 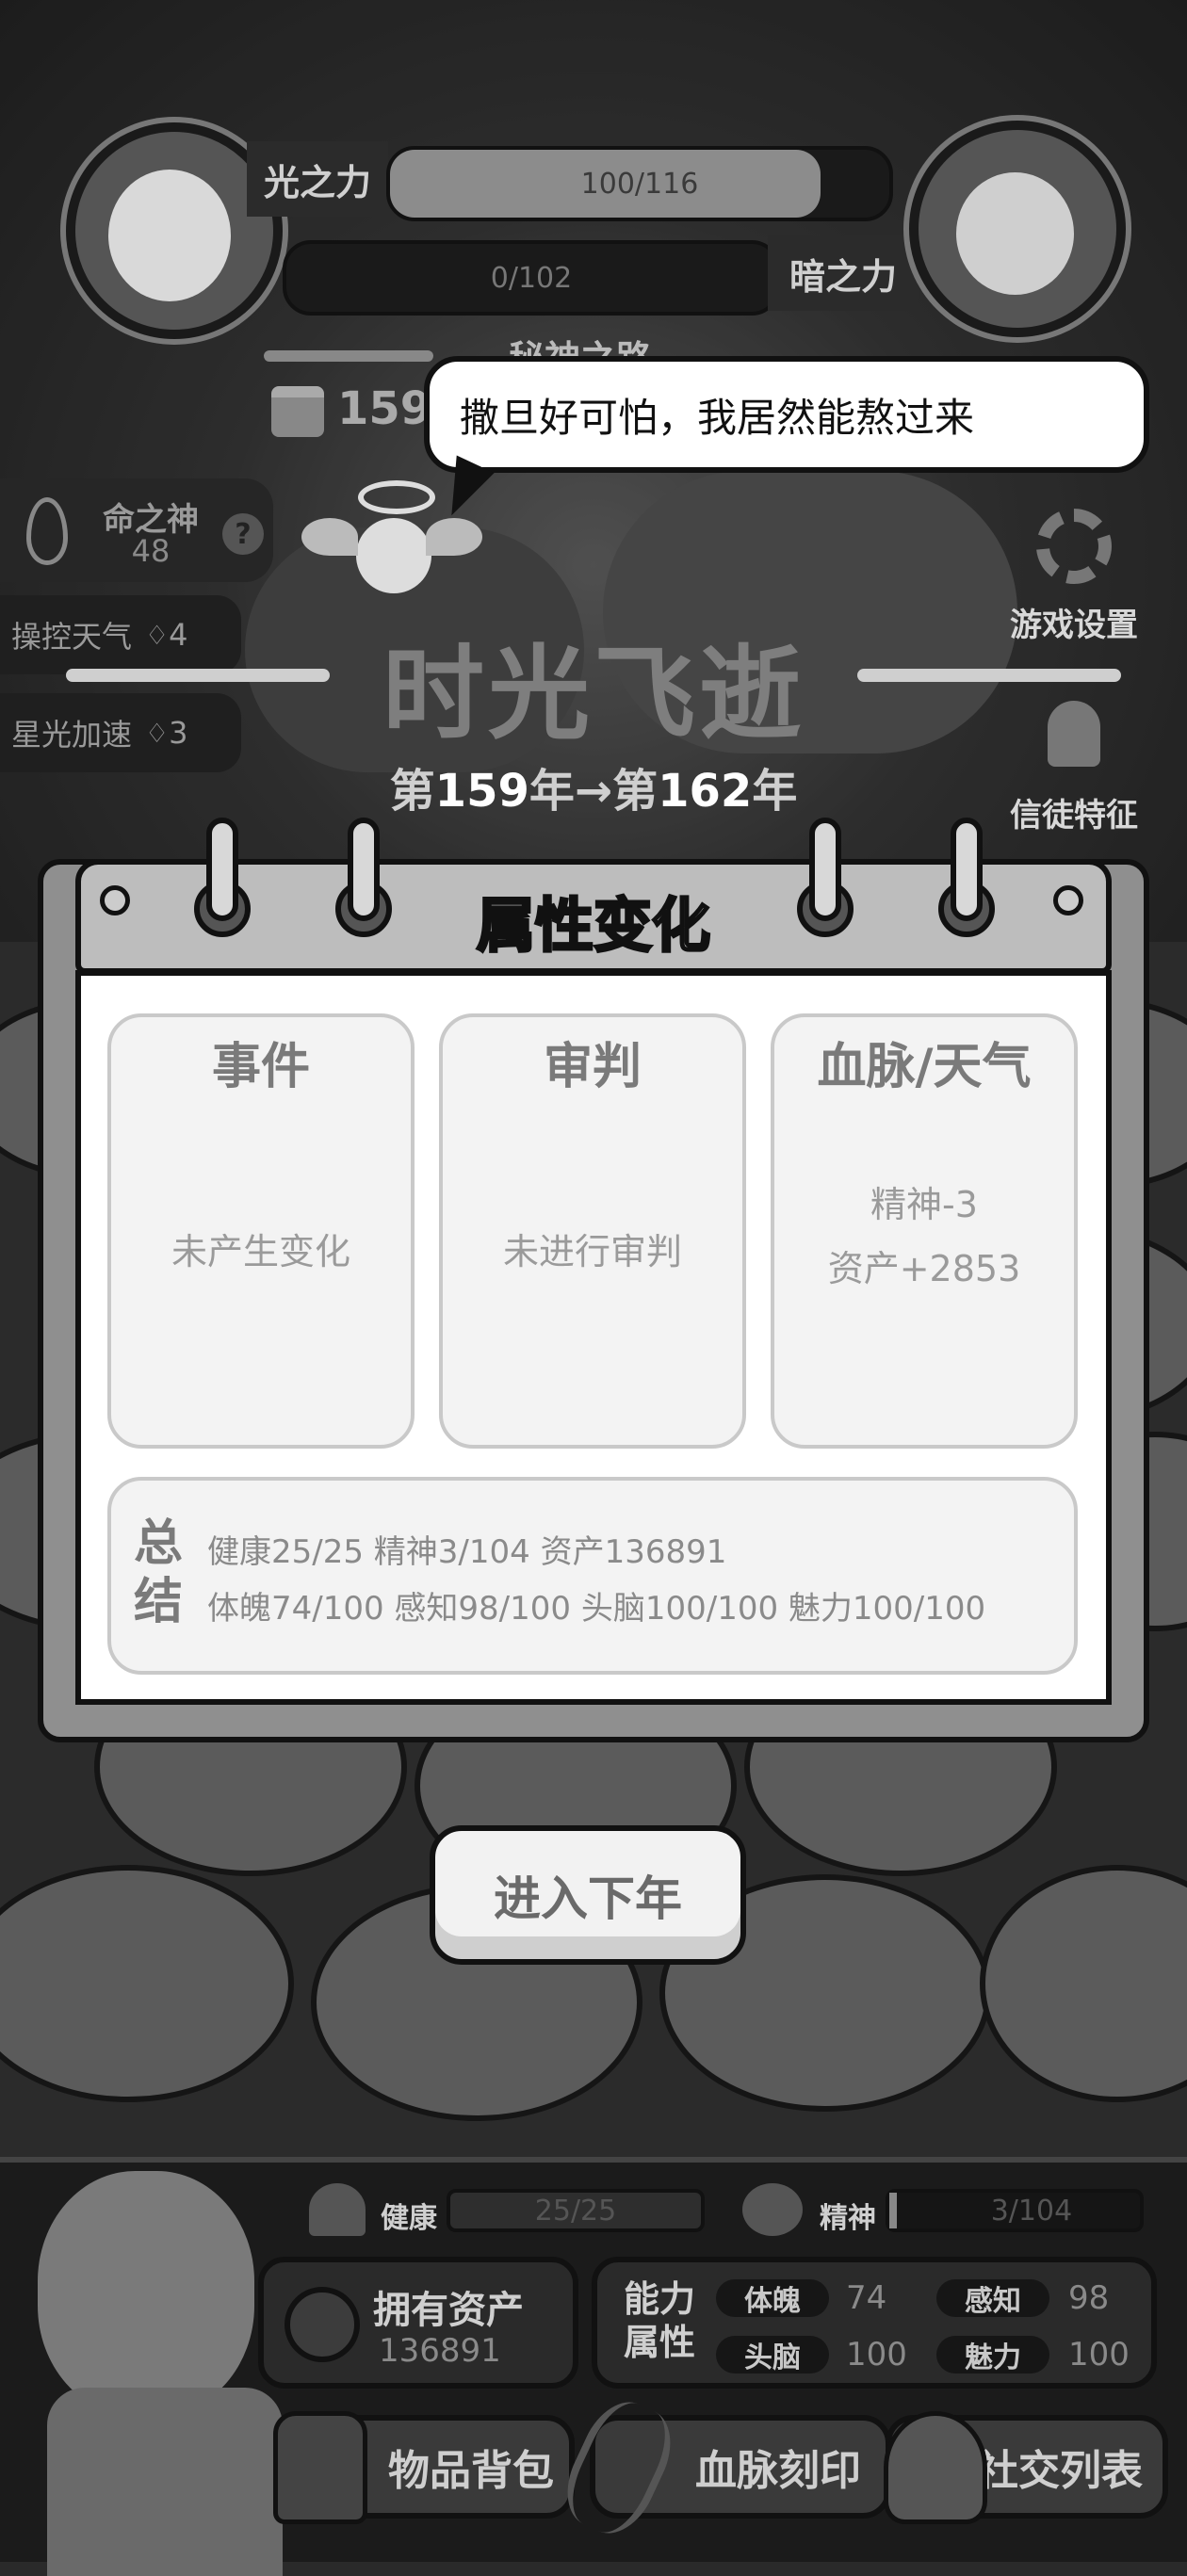 I want to click on bloodline-weather-card: 血脉/天气 精神-3 资产+2853, so click(x=924, y=1231).